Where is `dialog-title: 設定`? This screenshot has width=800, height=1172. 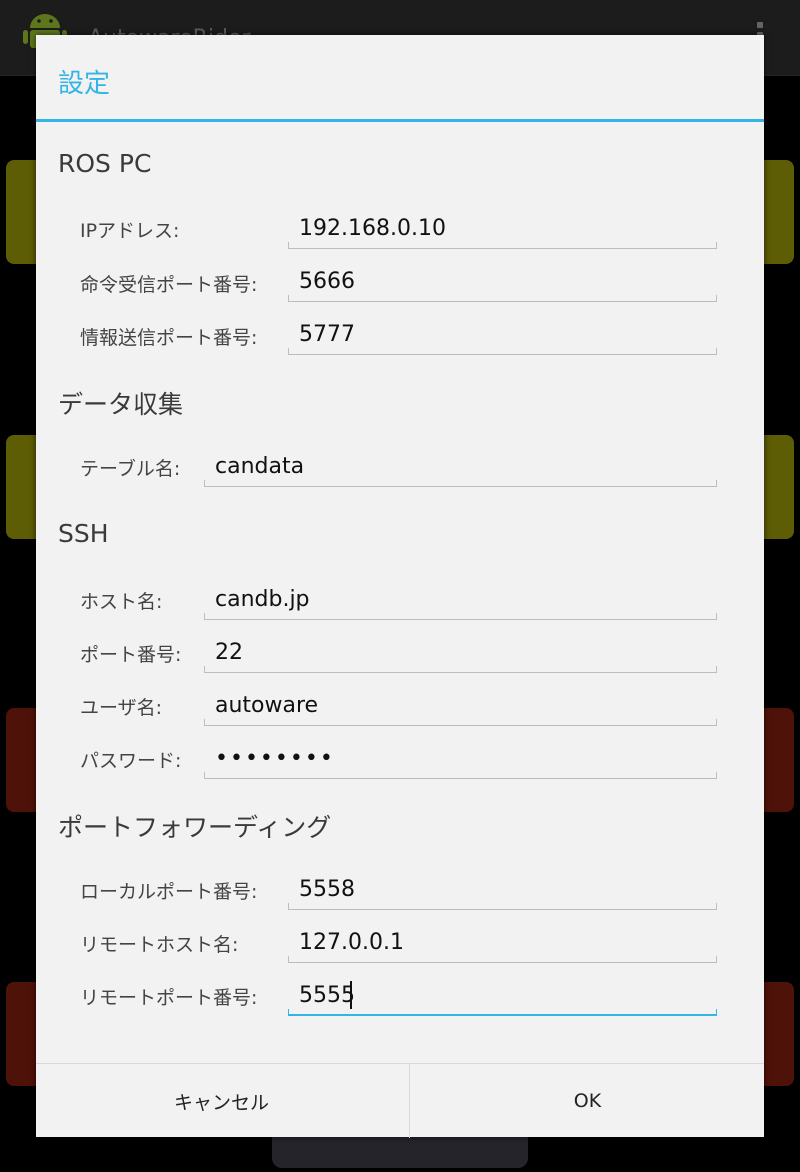 dialog-title: 設定 is located at coordinates (84, 84).